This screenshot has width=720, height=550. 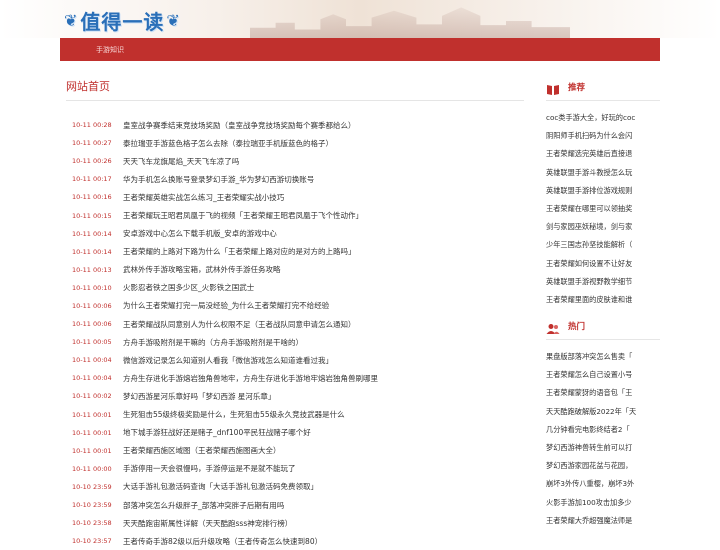 I want to click on article-title-link: 安卓游戏中心怎么下载手机版_安卓的游戏中心, so click(x=200, y=233).